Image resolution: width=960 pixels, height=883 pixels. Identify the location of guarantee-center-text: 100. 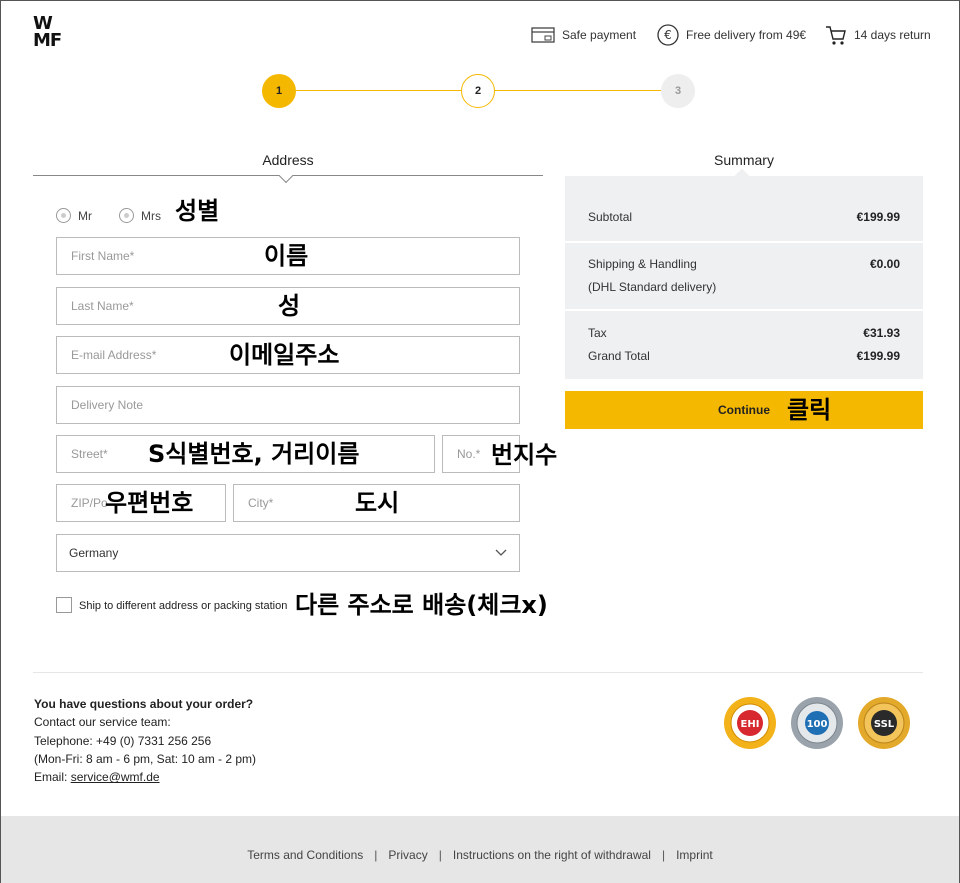
(817, 724).